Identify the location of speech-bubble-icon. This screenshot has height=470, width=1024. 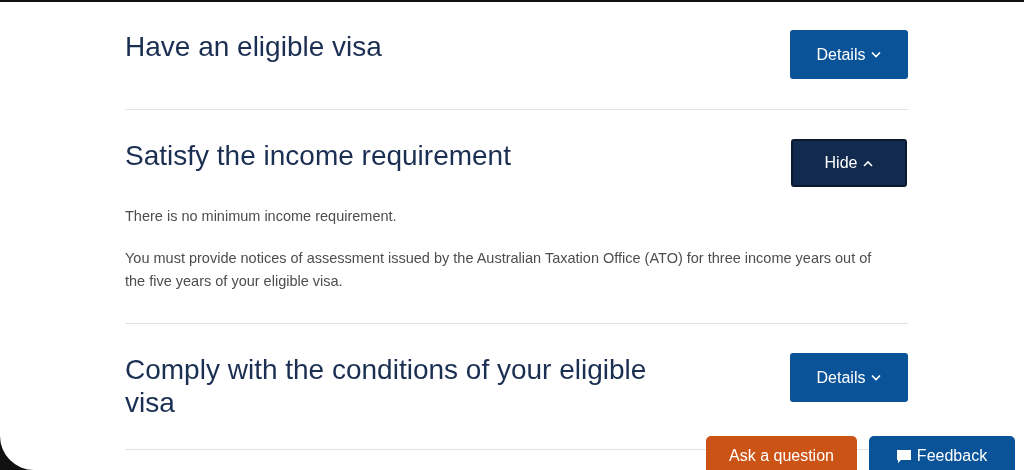
(903, 456).